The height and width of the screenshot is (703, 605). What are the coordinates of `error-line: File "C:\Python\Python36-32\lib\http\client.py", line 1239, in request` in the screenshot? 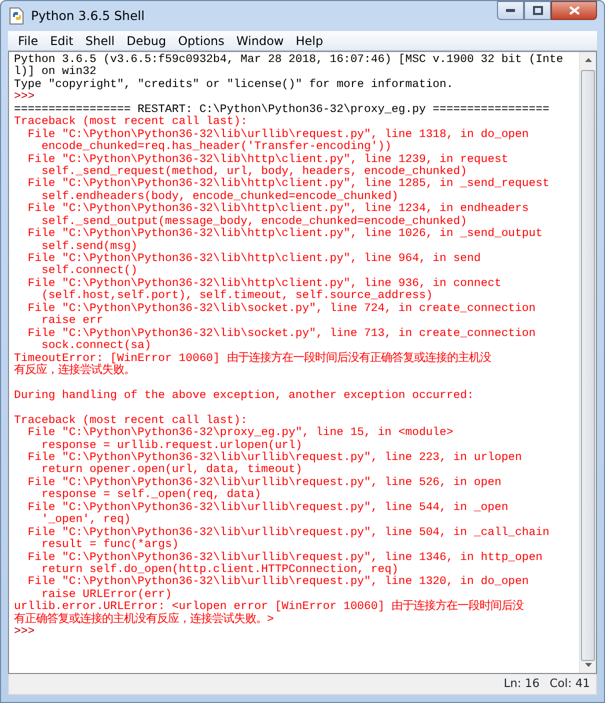 It's located at (267, 159).